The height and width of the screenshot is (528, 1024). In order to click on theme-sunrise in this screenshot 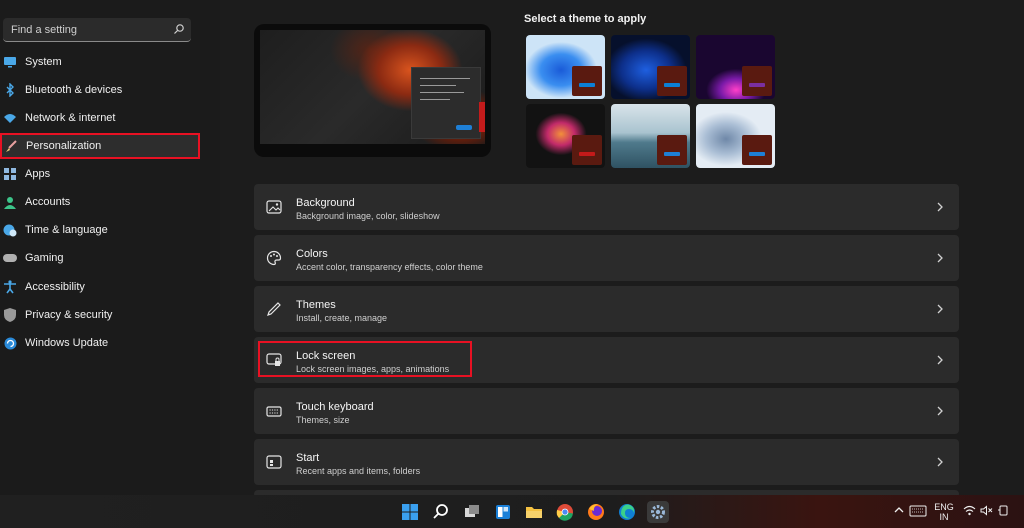, I will do `click(650, 136)`.